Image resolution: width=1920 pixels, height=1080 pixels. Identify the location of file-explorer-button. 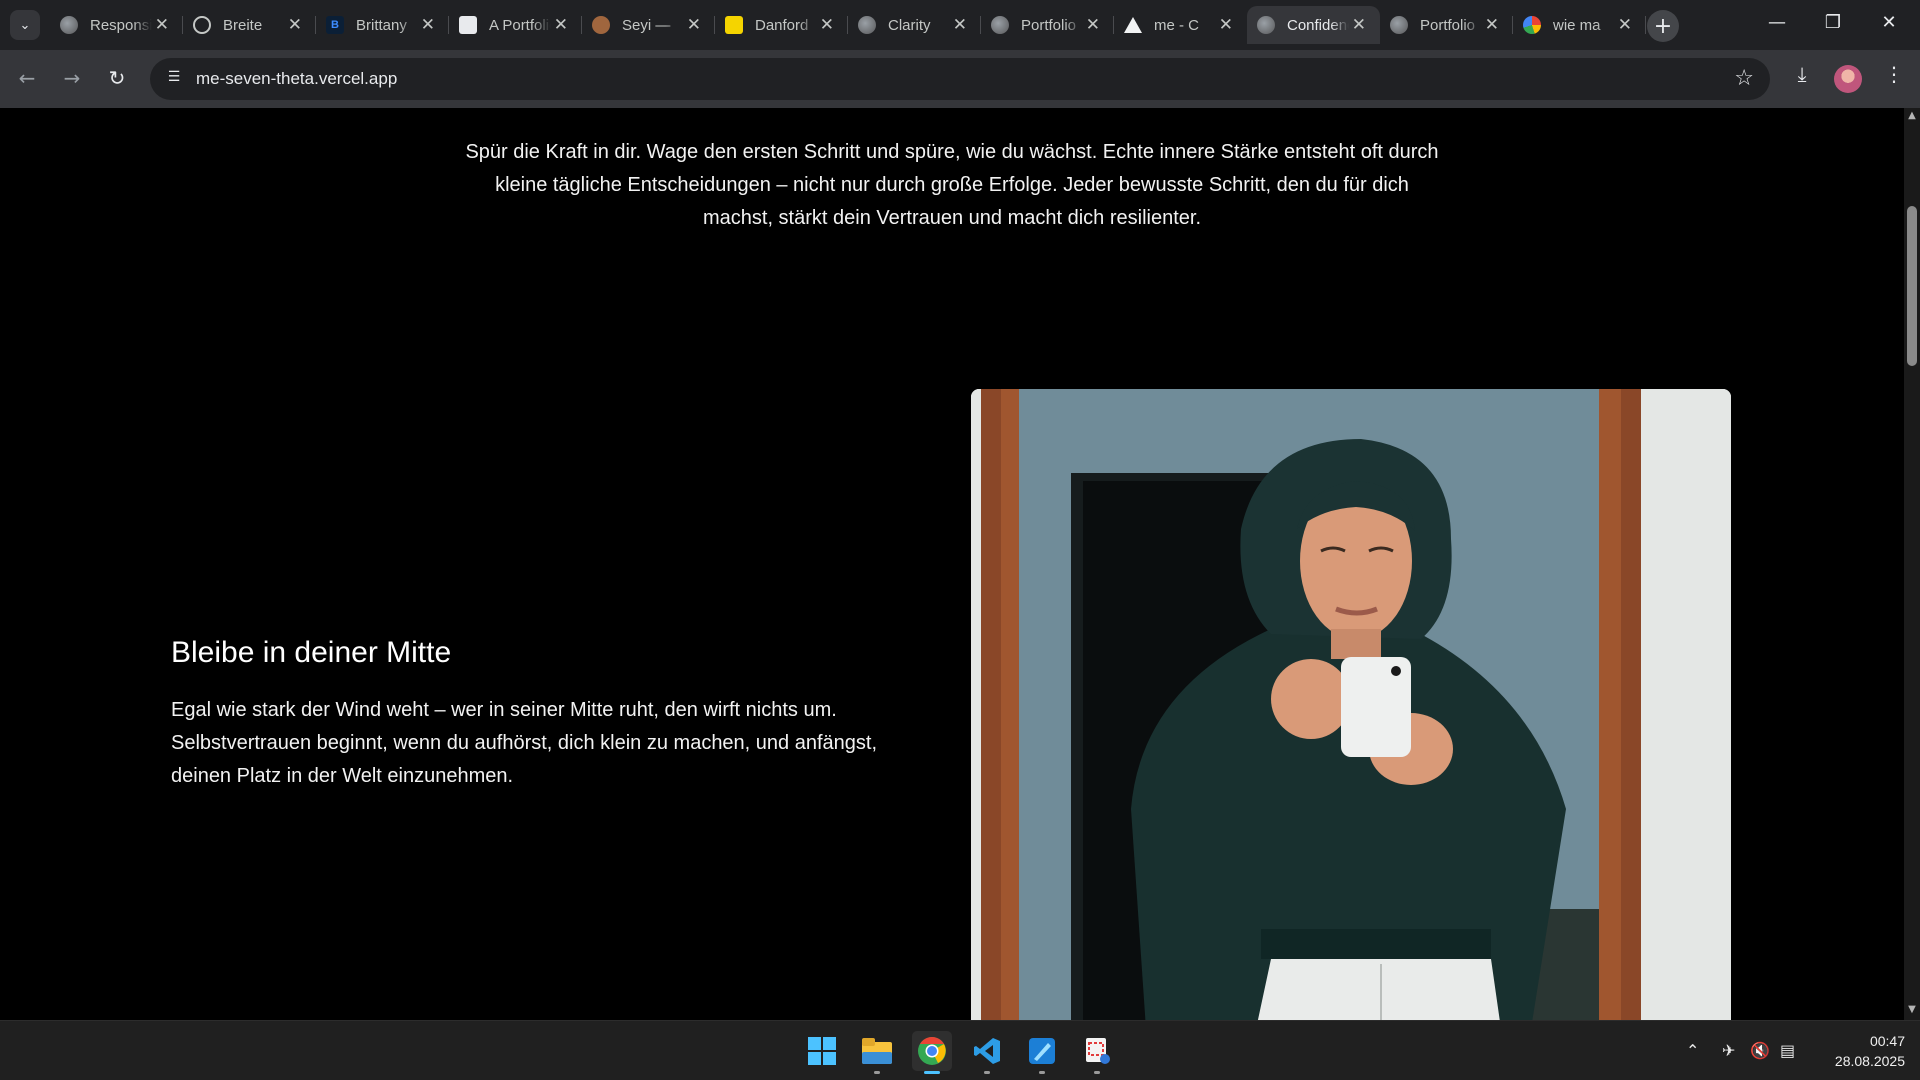
(877, 1052).